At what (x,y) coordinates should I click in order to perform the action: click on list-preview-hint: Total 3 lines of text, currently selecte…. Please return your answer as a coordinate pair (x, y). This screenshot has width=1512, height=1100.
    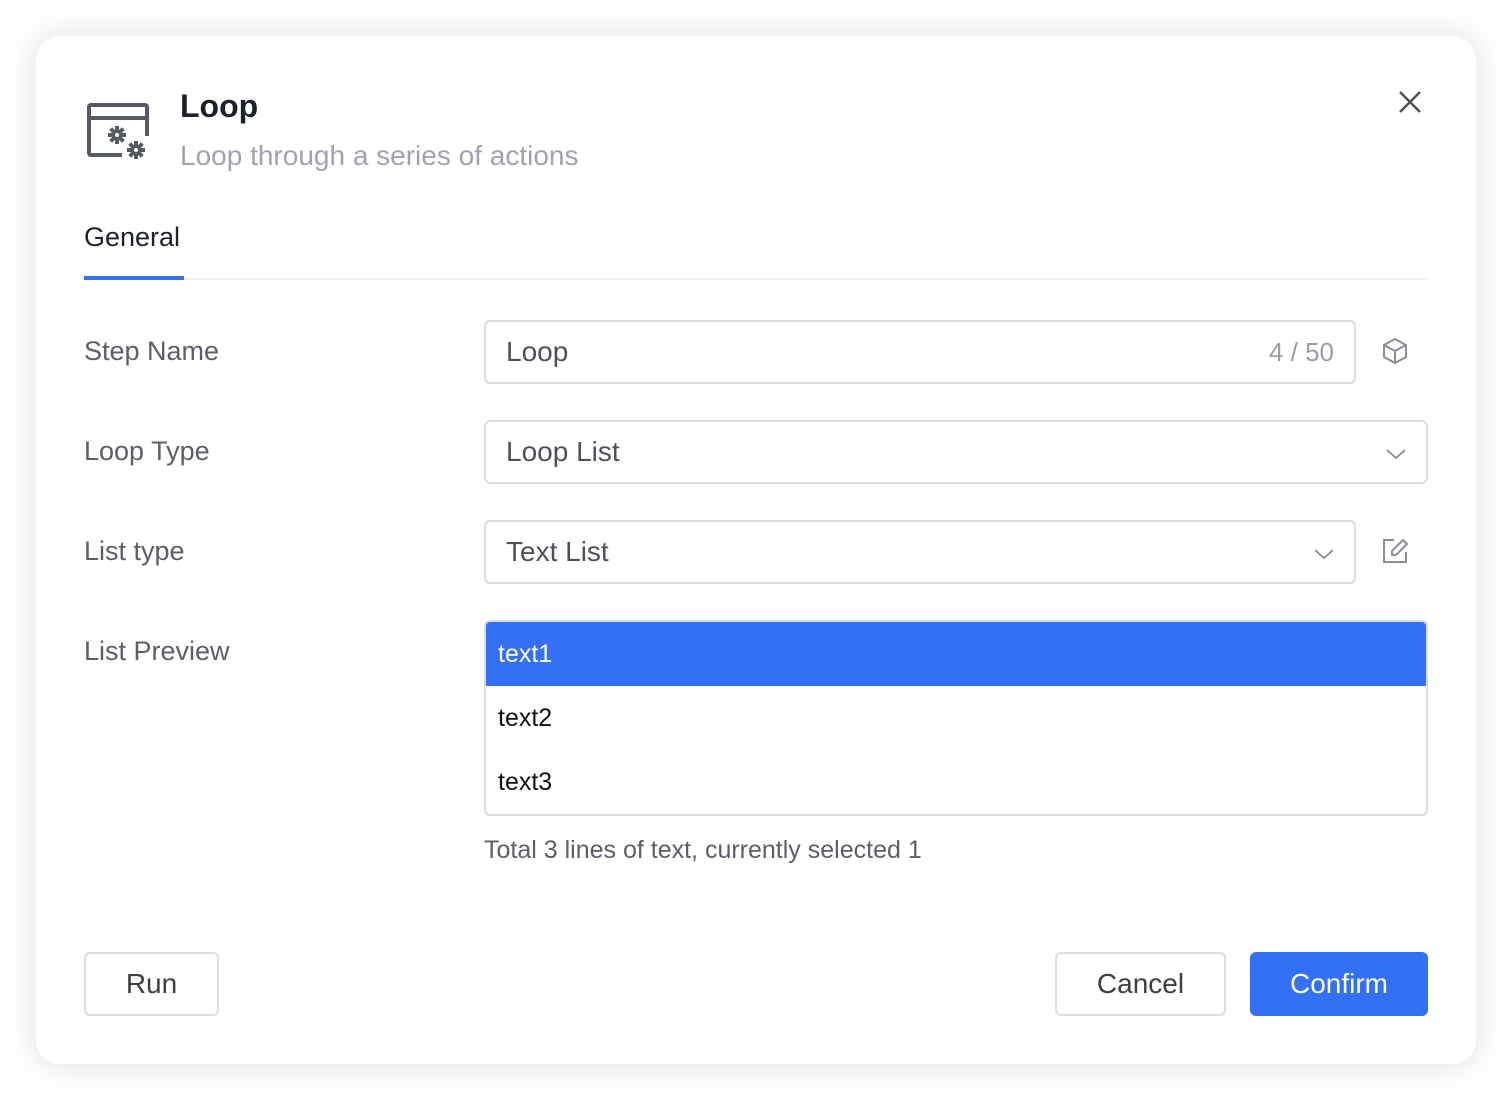
    Looking at the image, I should click on (703, 850).